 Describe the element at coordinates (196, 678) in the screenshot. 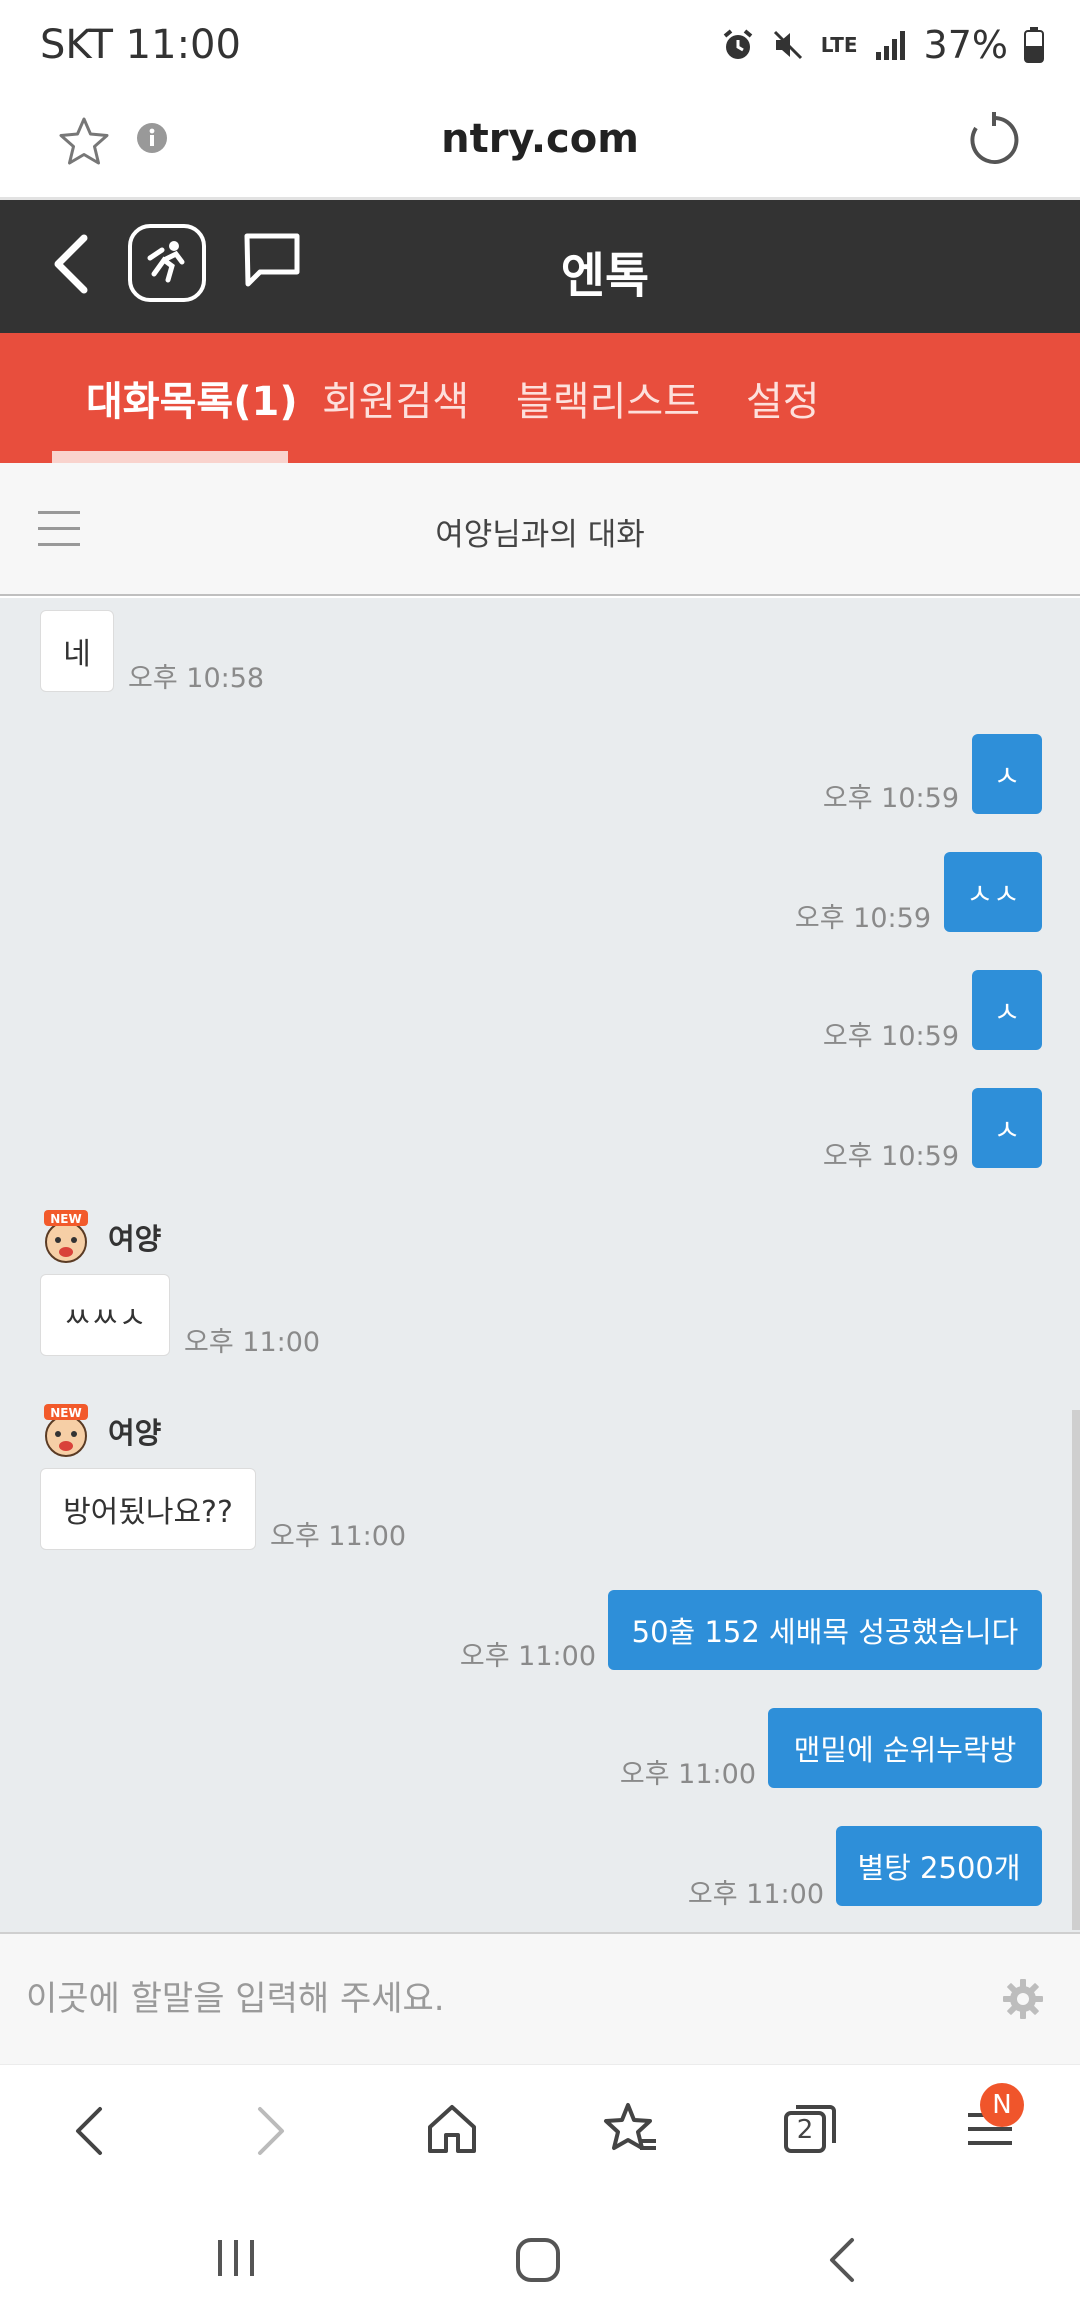

I see `message-time: 오후 10:58` at that location.